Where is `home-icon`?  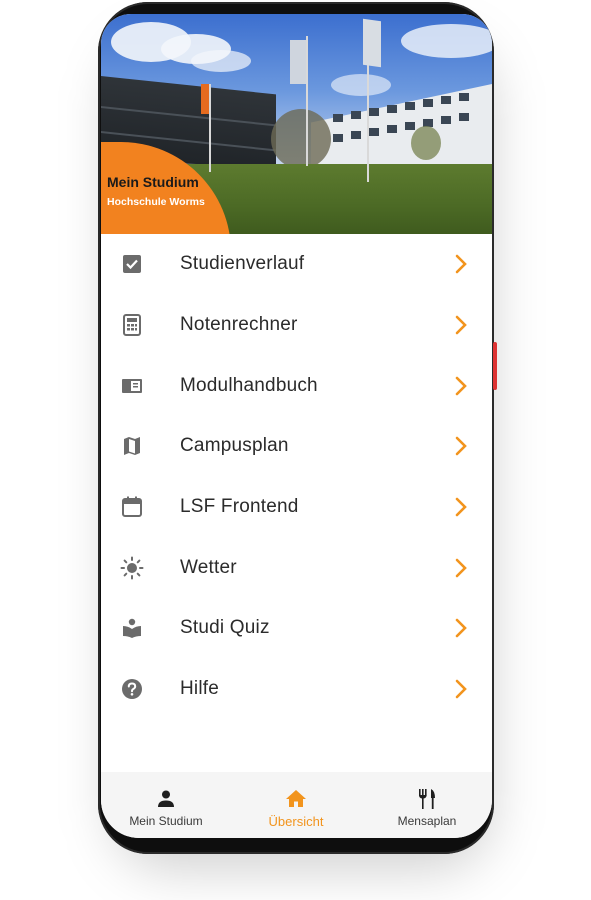 home-icon is located at coordinates (296, 799).